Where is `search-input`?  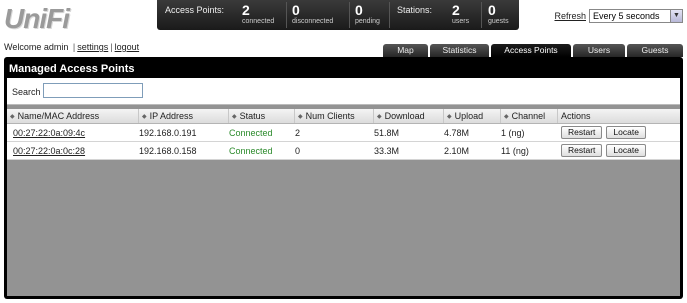 search-input is located at coordinates (93, 90).